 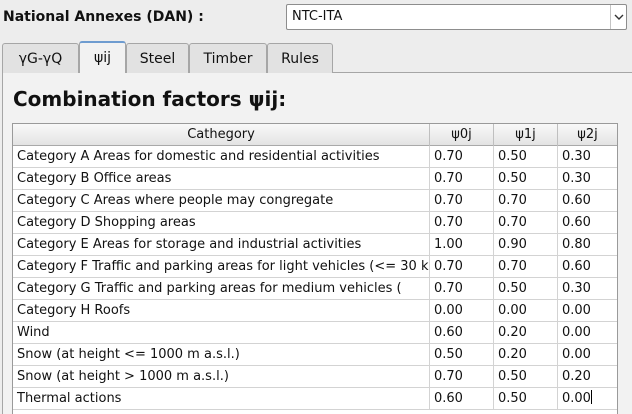 I want to click on national-annex-select: NTC-ITA, so click(x=456, y=17).